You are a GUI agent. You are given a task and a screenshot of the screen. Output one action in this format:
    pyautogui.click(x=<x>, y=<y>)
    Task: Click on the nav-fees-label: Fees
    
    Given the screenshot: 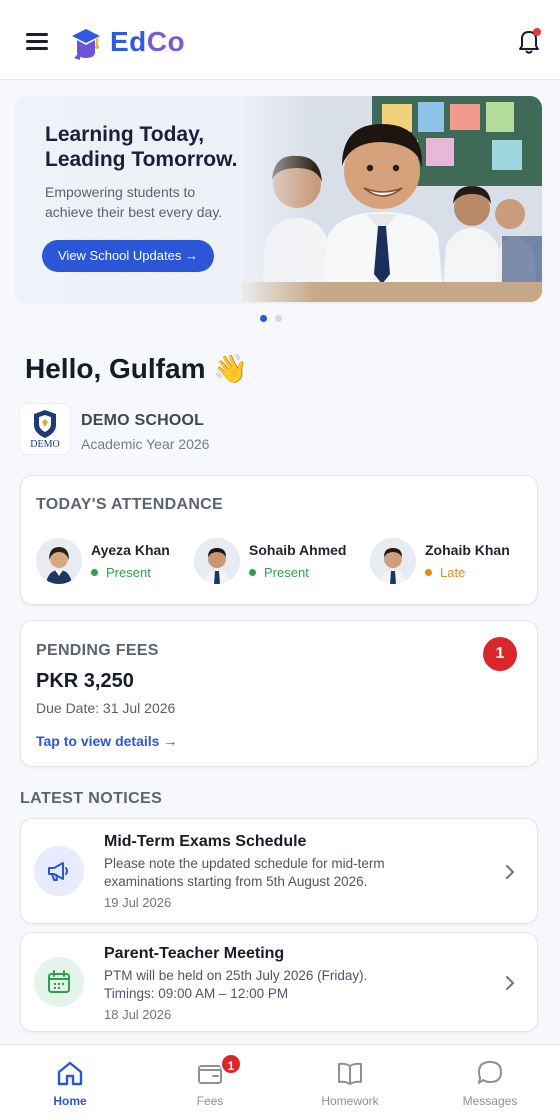 What is the action you would take?
    pyautogui.click(x=210, y=1101)
    